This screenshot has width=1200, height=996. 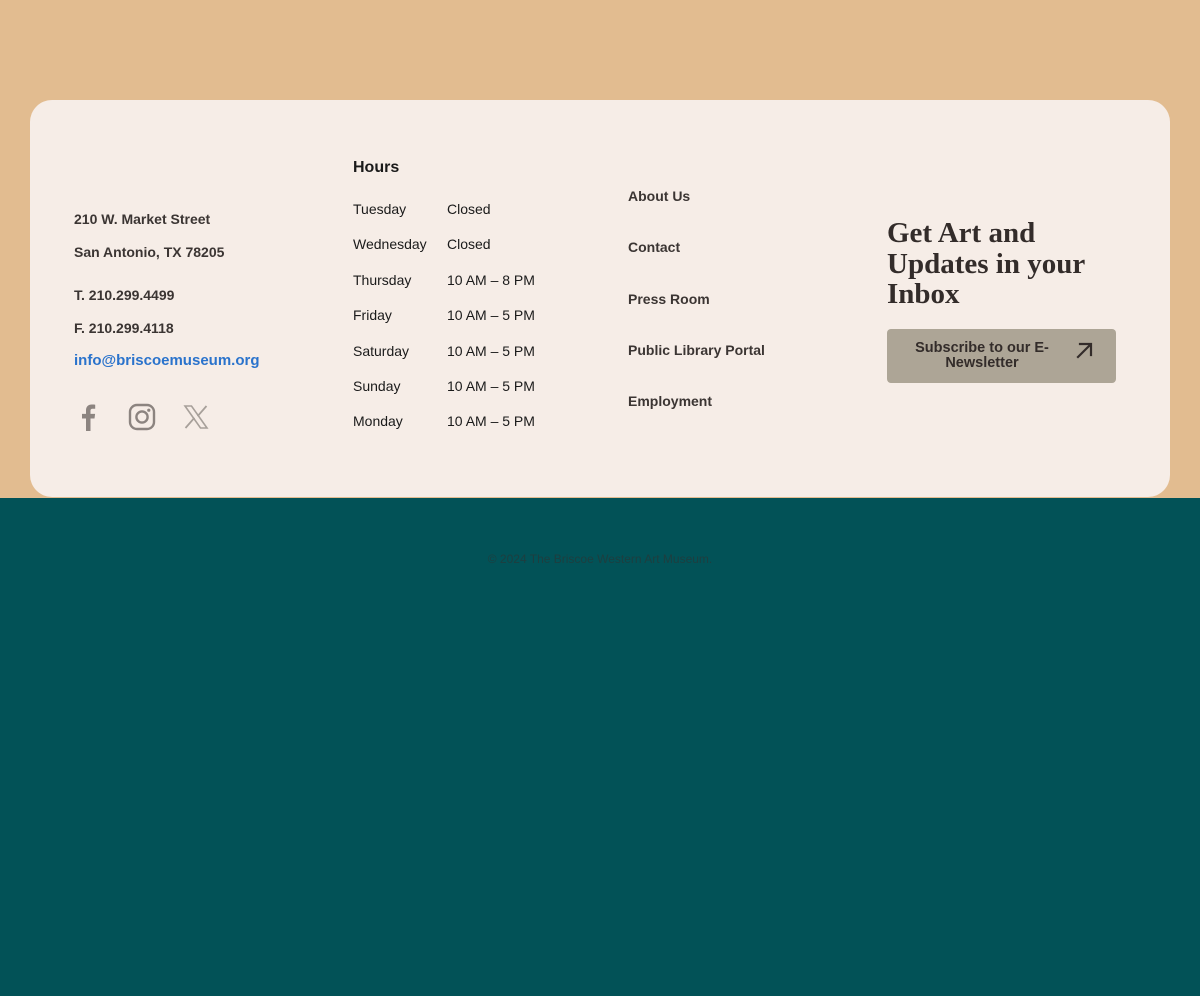 I want to click on nav-link-employment: Employment, so click(x=728, y=401).